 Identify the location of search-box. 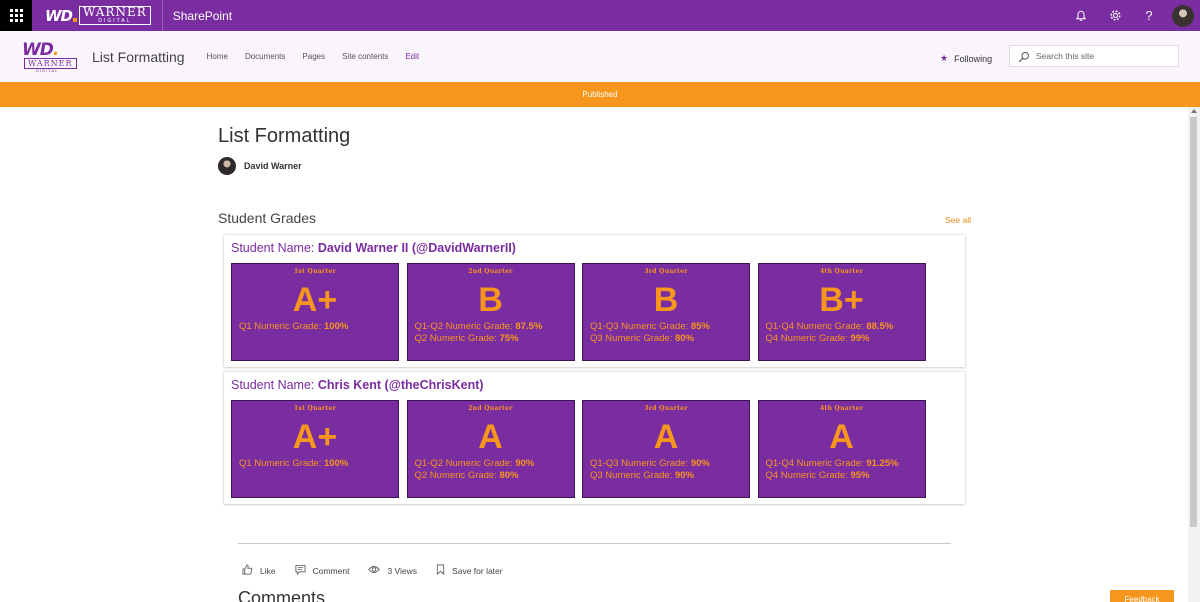
(1094, 56).